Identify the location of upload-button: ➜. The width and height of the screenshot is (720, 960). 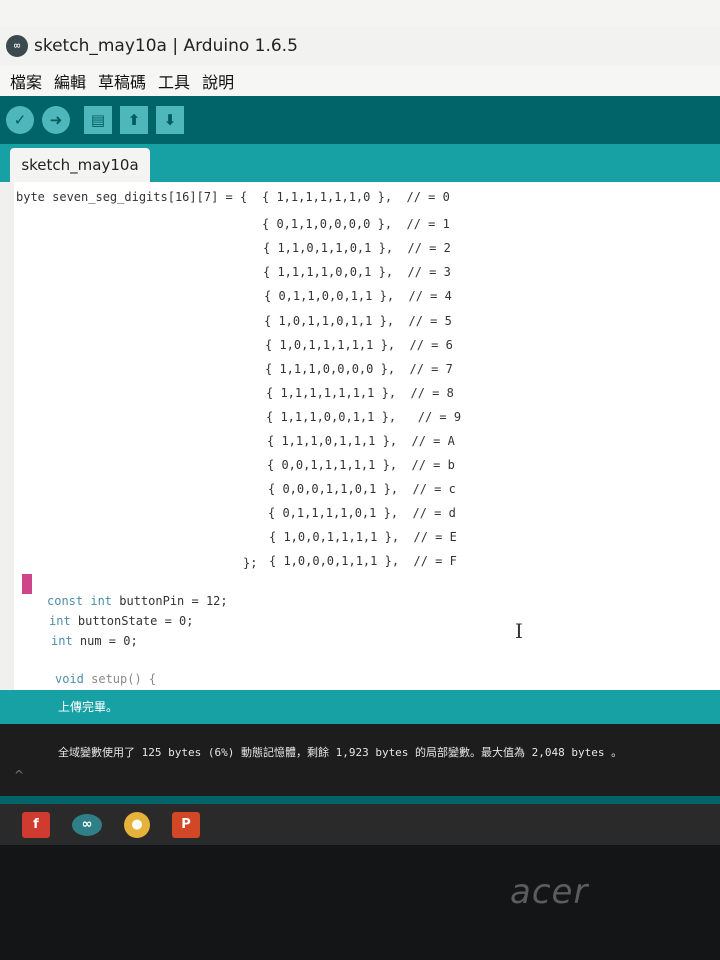
(56, 120).